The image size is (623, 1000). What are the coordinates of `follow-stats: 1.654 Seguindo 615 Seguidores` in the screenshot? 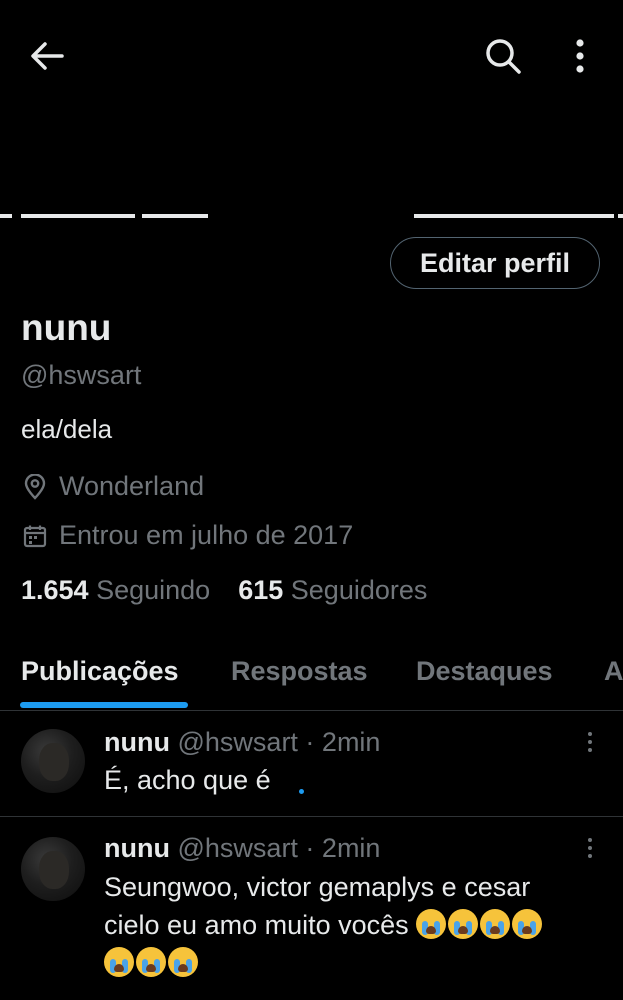 It's located at (224, 590).